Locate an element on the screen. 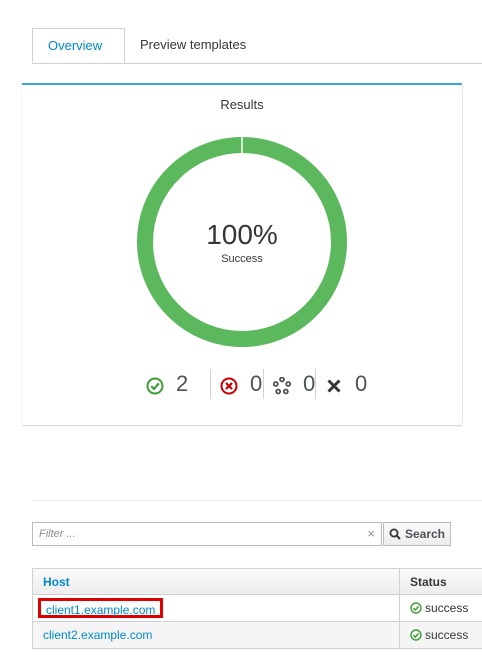  table-row: client1.example.com success is located at coordinates (257, 608).